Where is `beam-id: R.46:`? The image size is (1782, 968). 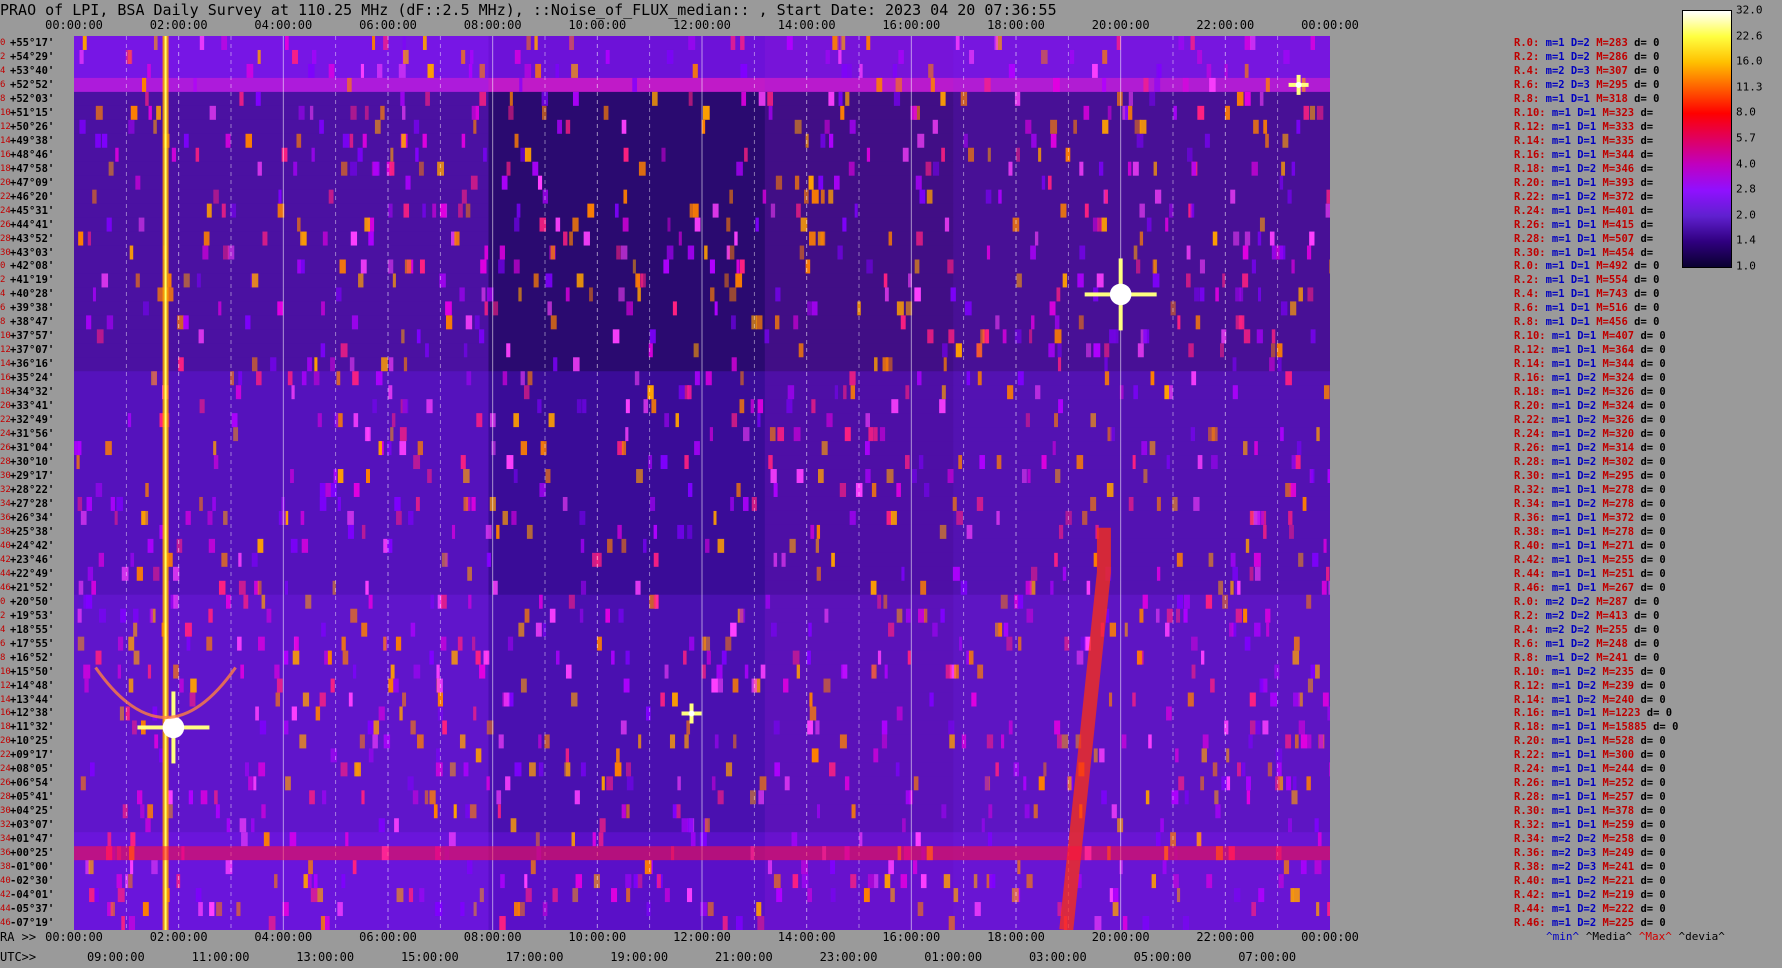
beam-id: R.46: is located at coordinates (1530, 587).